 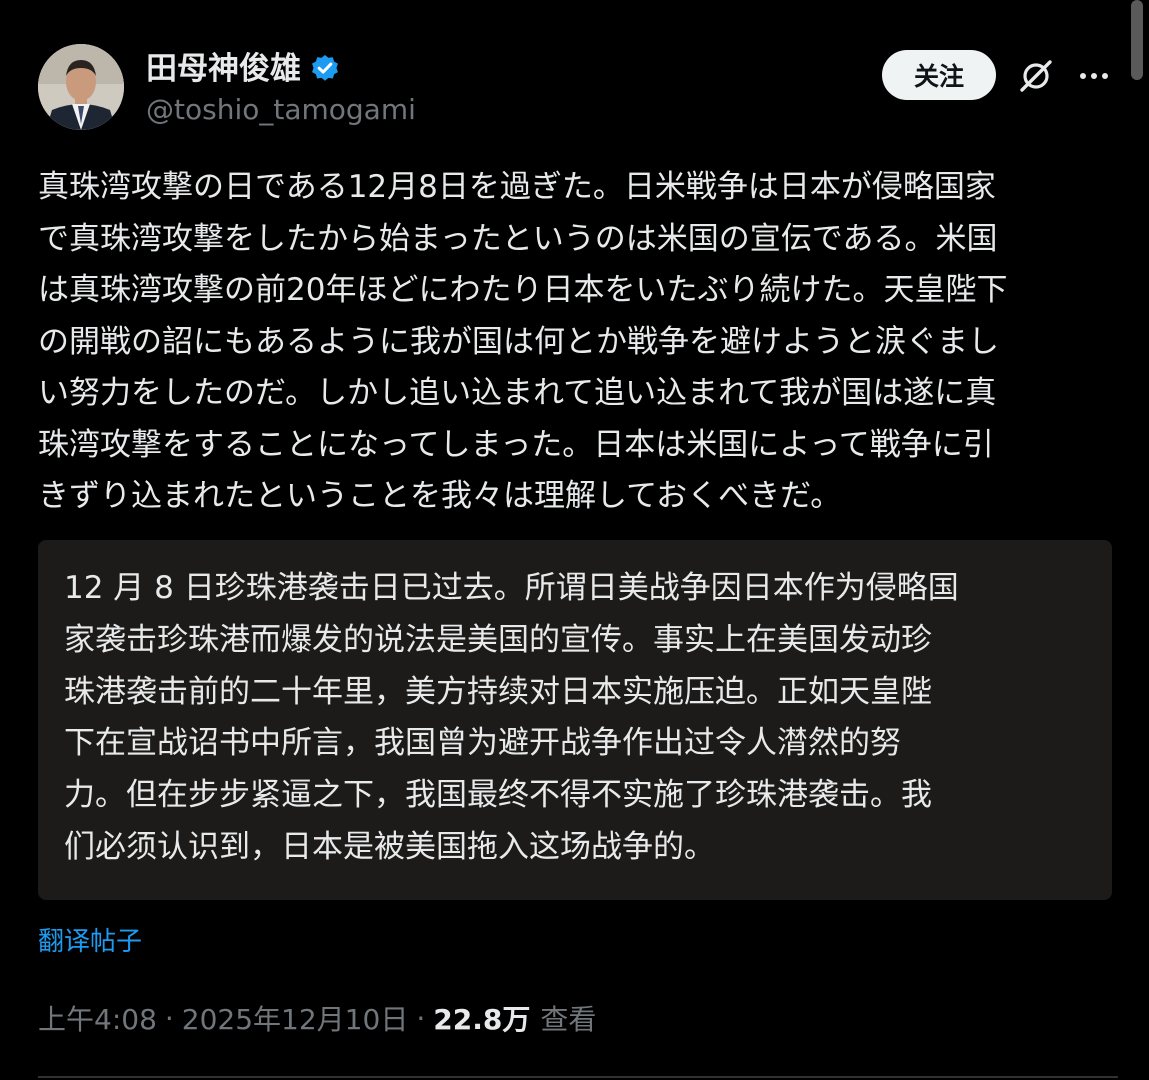 What do you see at coordinates (568, 1019) in the screenshot?
I see `views-label: 查看` at bounding box center [568, 1019].